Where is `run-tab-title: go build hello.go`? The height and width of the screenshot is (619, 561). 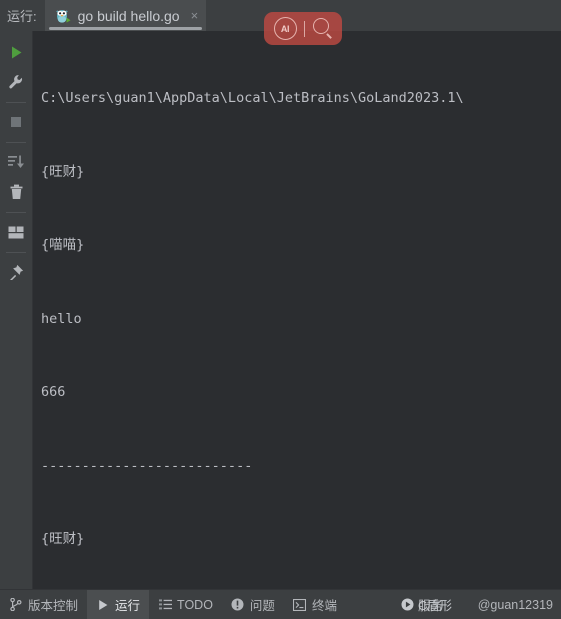 run-tab-title: go build hello.go is located at coordinates (128, 15).